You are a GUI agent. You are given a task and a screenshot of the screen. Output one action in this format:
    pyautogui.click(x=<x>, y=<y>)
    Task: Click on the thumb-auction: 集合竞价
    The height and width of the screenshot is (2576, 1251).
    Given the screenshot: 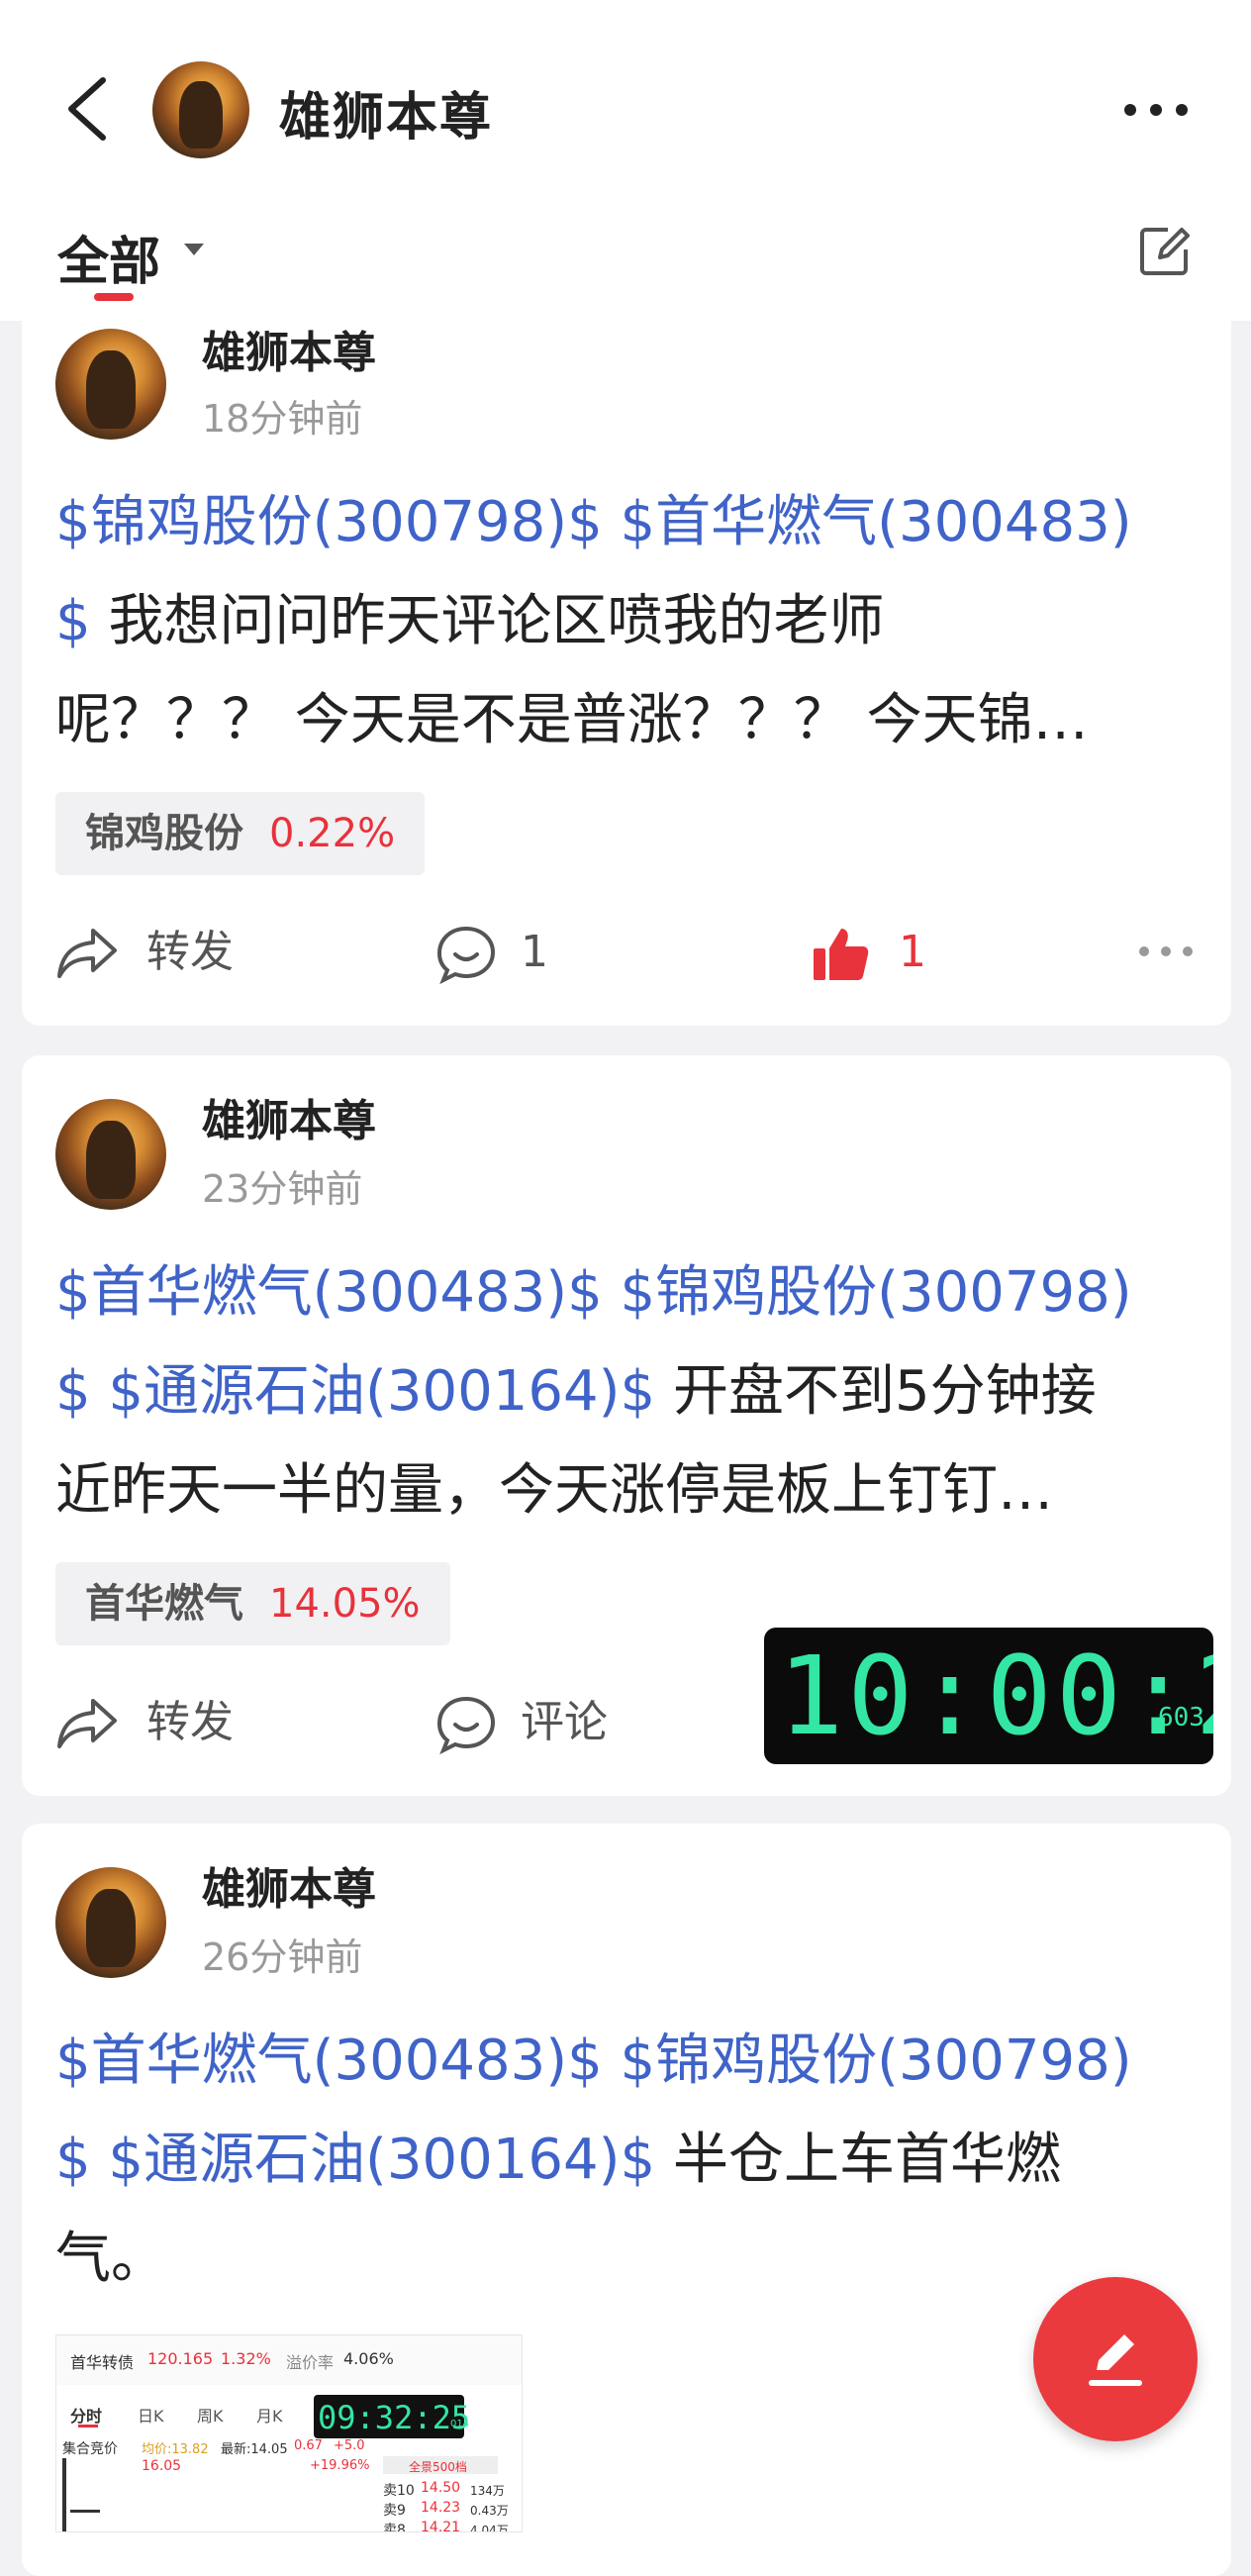 What is the action you would take?
    pyautogui.click(x=90, y=2449)
    